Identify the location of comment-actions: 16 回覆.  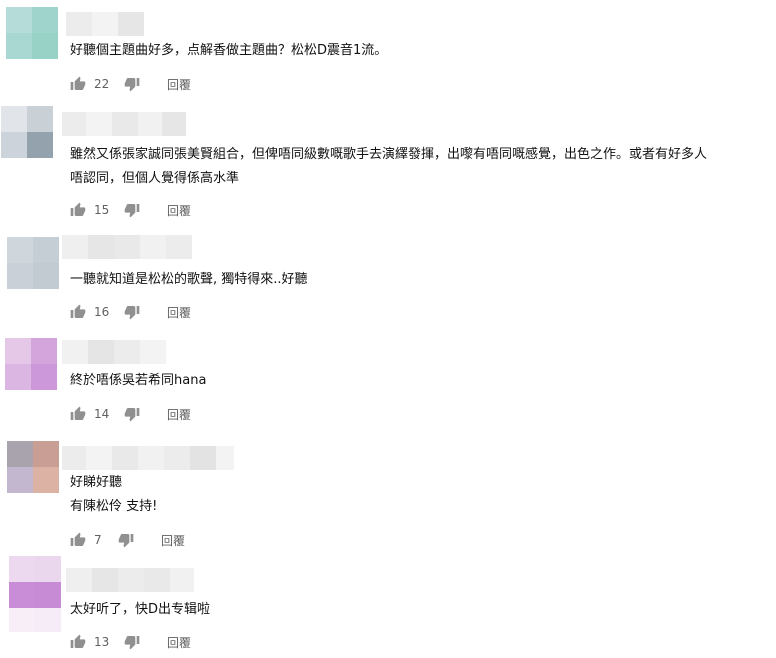
(130, 312).